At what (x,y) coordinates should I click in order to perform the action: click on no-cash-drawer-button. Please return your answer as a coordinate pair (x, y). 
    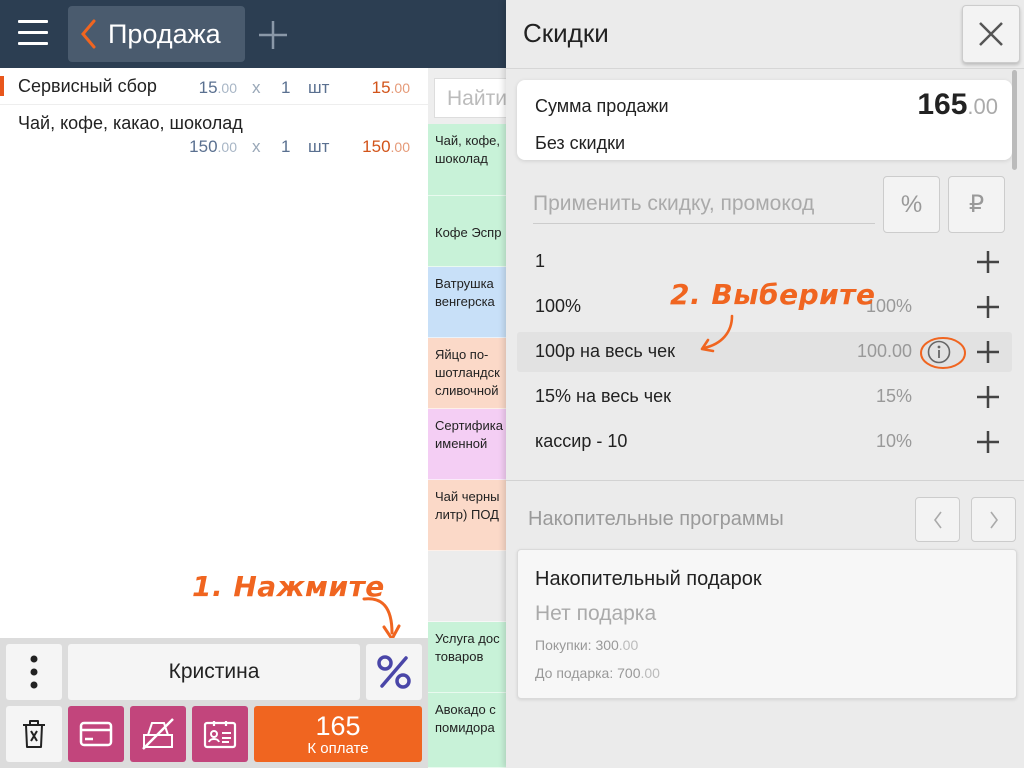
    Looking at the image, I should click on (158, 734).